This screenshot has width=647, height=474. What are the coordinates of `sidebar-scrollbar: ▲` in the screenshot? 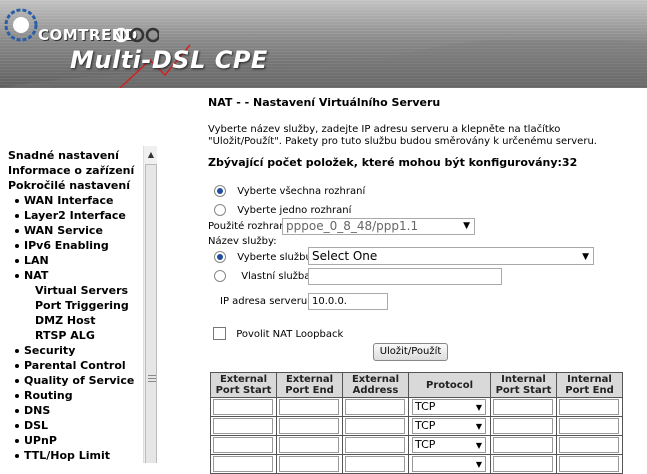 It's located at (150, 304).